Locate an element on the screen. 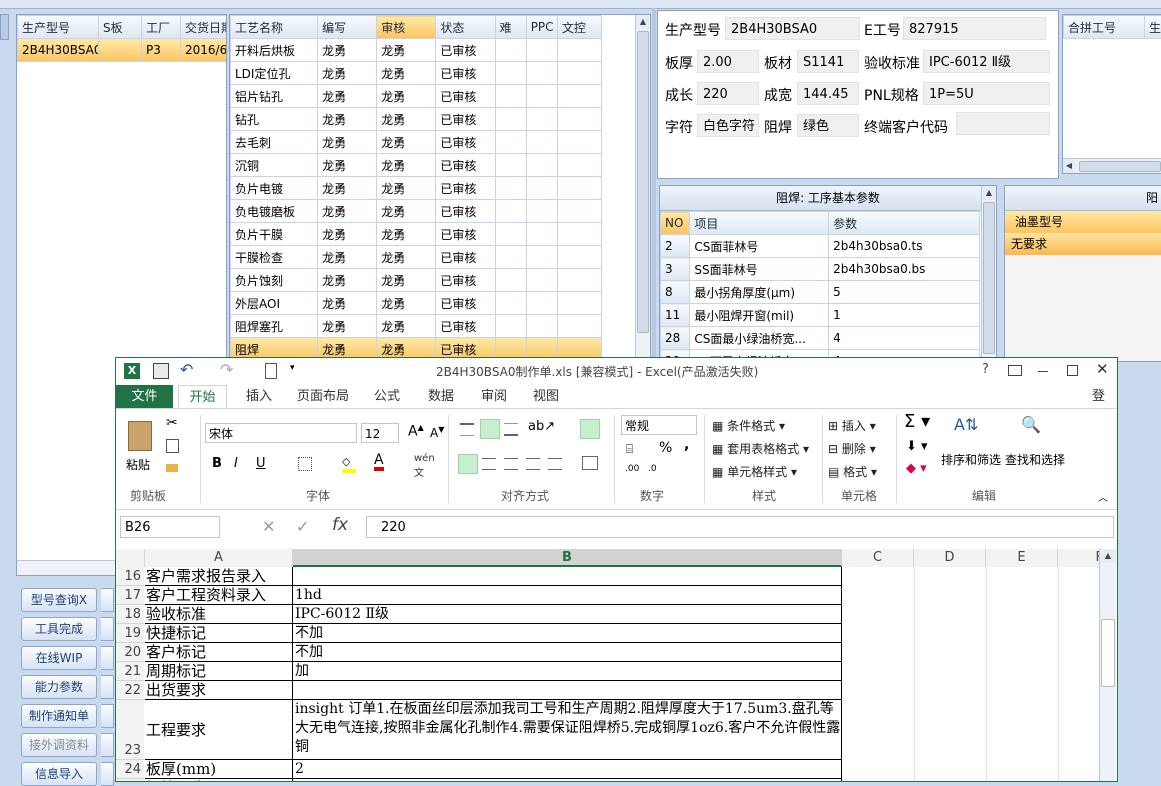  collapse-ribbon-icon: ︿ is located at coordinates (1103, 496).